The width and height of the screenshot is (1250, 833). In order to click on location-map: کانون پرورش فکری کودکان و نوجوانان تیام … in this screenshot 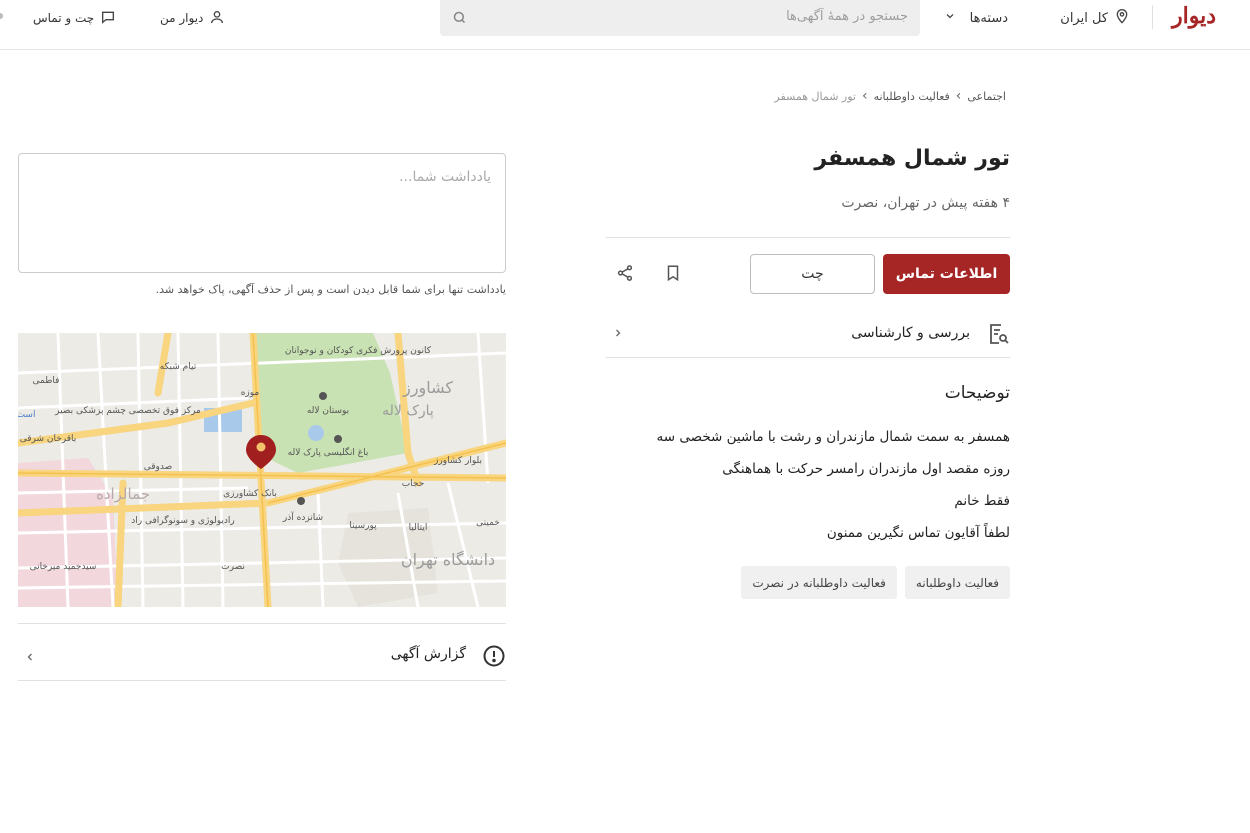, I will do `click(262, 470)`.